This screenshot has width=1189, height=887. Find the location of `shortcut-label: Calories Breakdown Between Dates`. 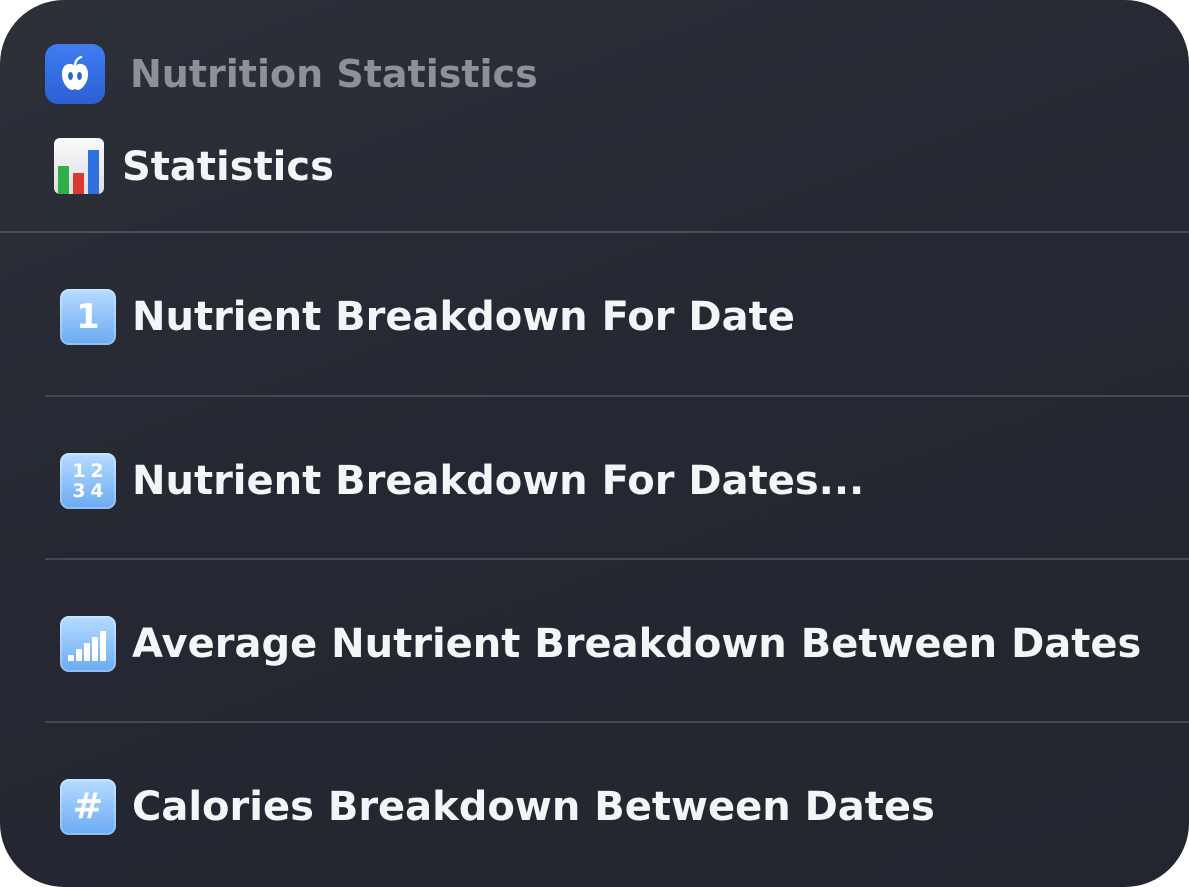

shortcut-label: Calories Breakdown Between Dates is located at coordinates (533, 807).